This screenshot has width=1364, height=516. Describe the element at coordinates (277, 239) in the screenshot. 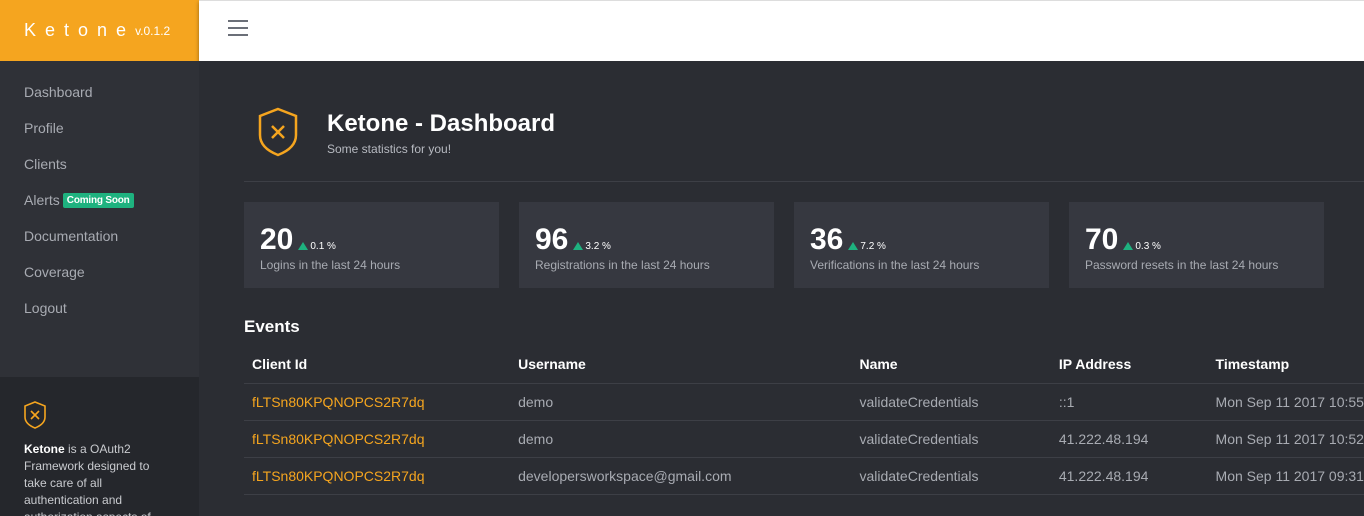

I see `stat-value: 20` at that location.